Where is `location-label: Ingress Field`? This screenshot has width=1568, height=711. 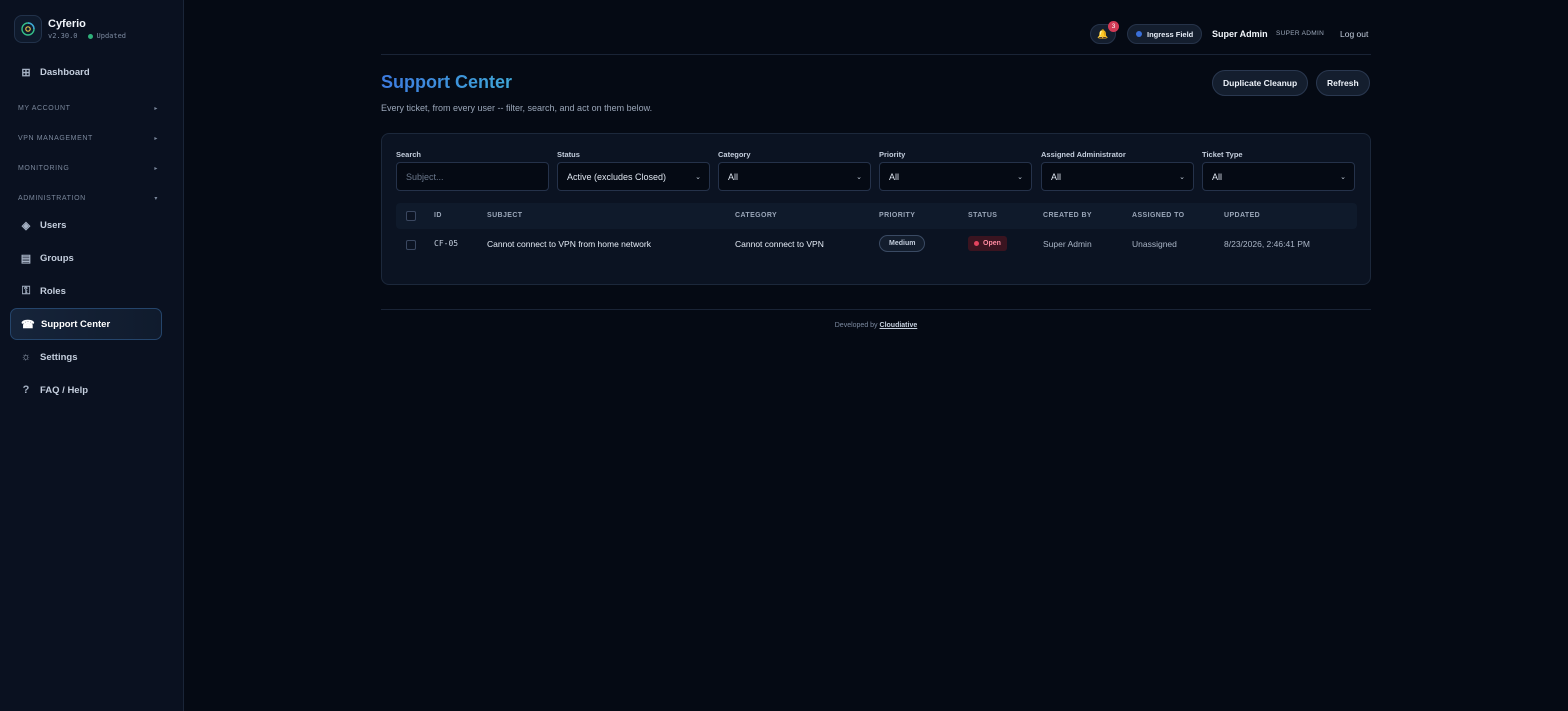 location-label: Ingress Field is located at coordinates (1170, 34).